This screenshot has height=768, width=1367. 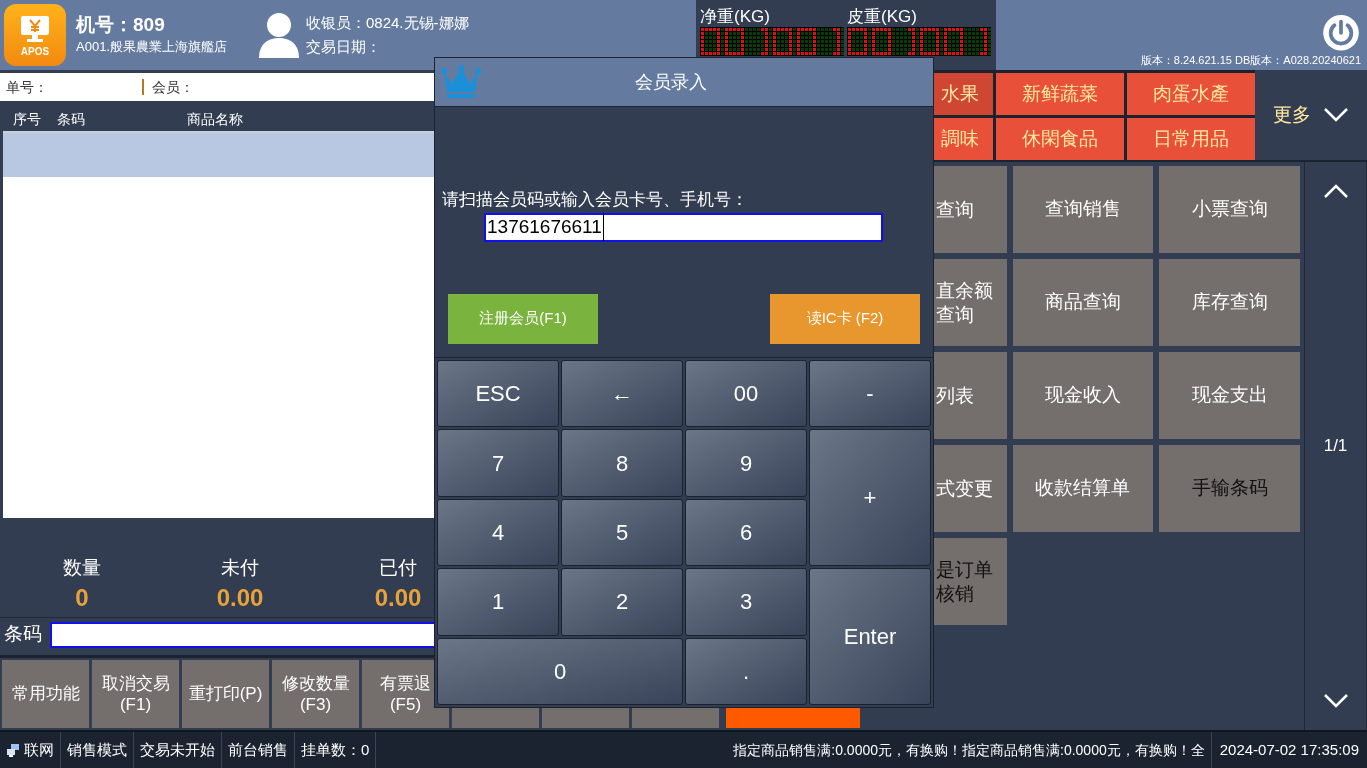 I want to click on keypad-key: 2, so click(x=622, y=602).